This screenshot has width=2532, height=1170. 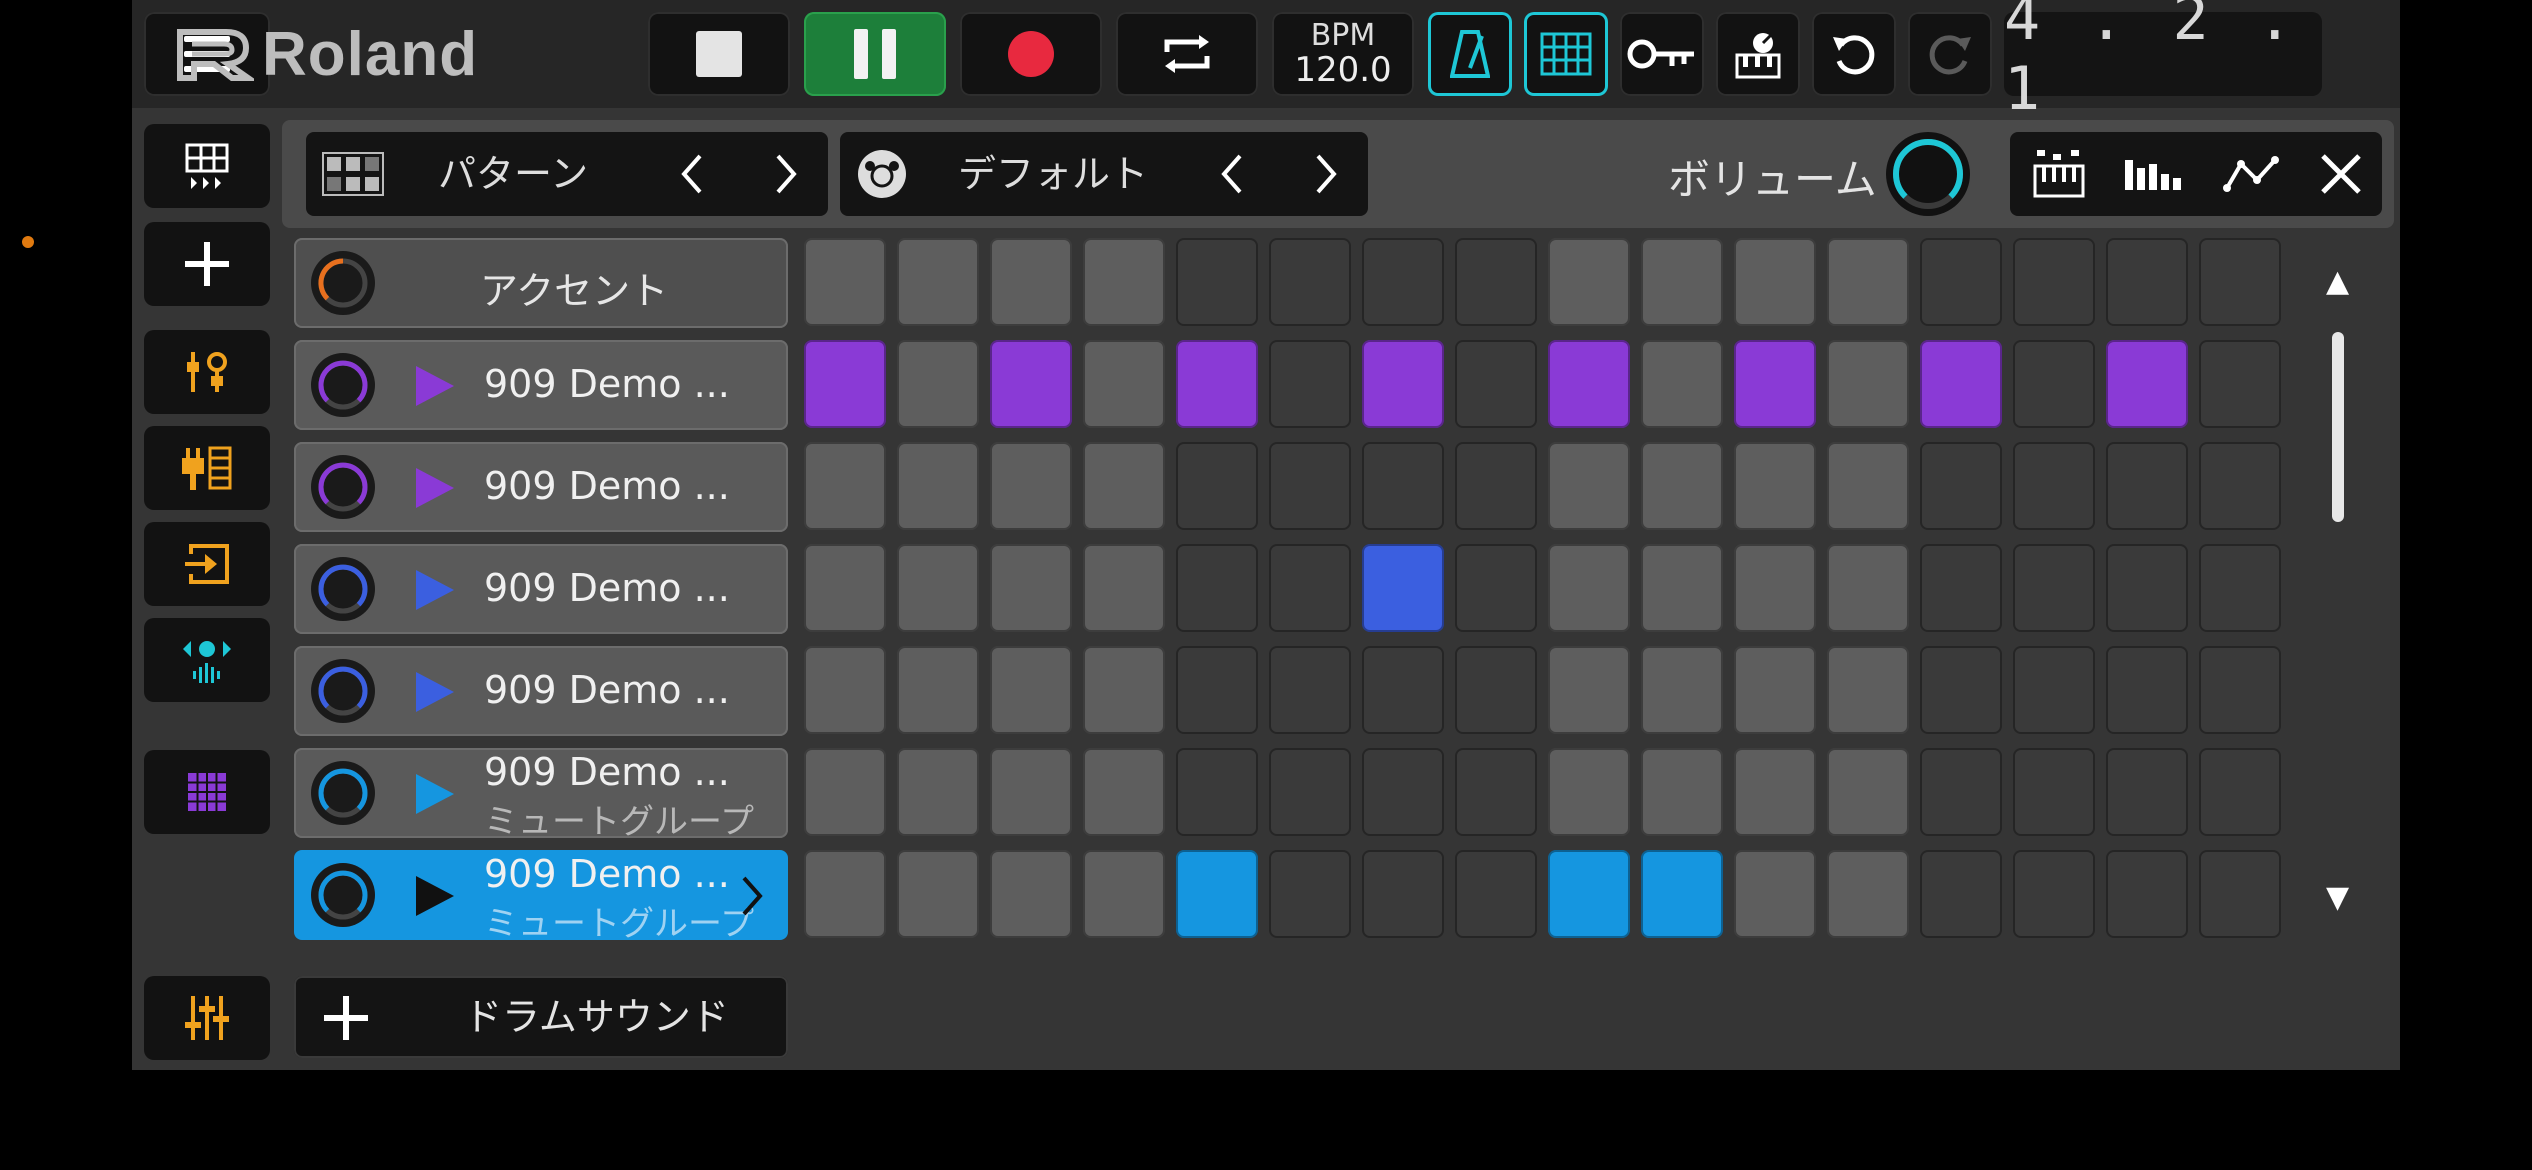 What do you see at coordinates (207, 166) in the screenshot?
I see `pattern-view-button` at bounding box center [207, 166].